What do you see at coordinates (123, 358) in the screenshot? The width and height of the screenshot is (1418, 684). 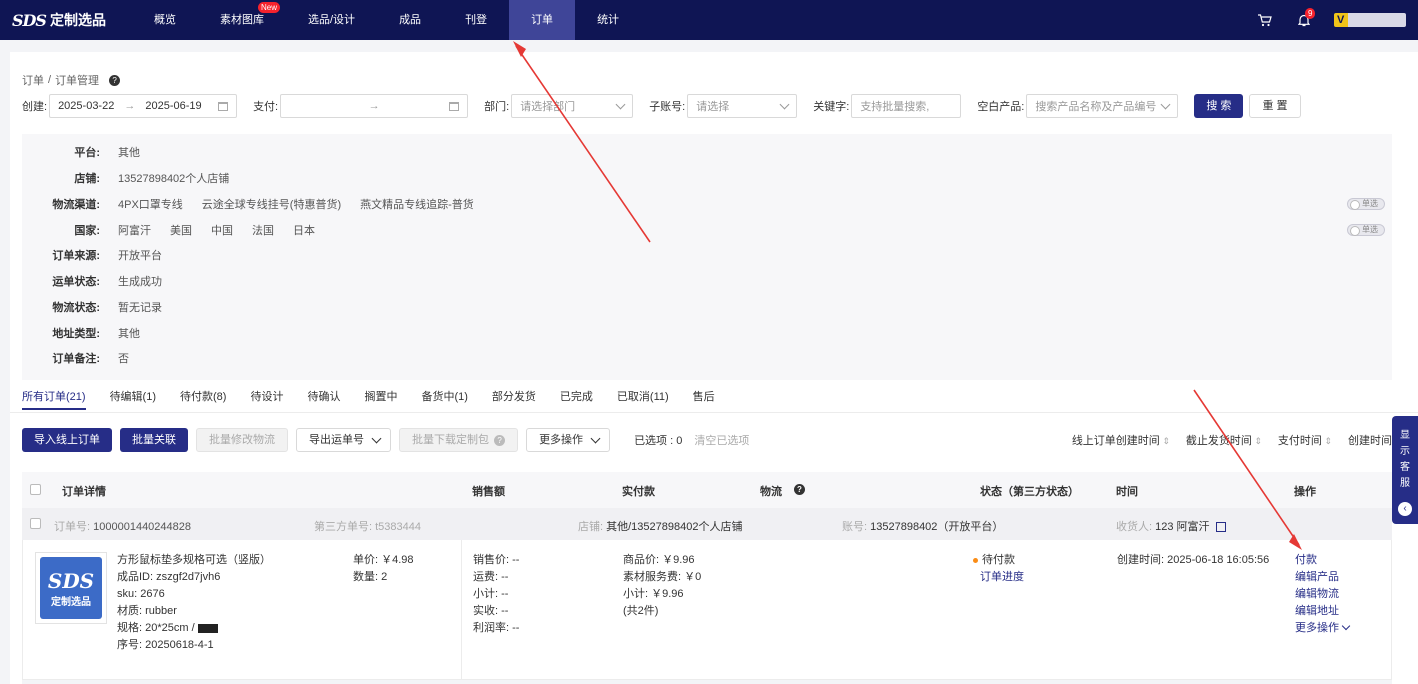 I see `facet-value: 否` at bounding box center [123, 358].